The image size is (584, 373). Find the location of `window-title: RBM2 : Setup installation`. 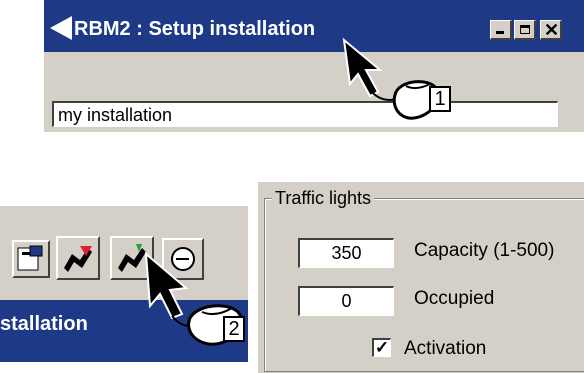

window-title: RBM2 : Setup installation is located at coordinates (195, 29).